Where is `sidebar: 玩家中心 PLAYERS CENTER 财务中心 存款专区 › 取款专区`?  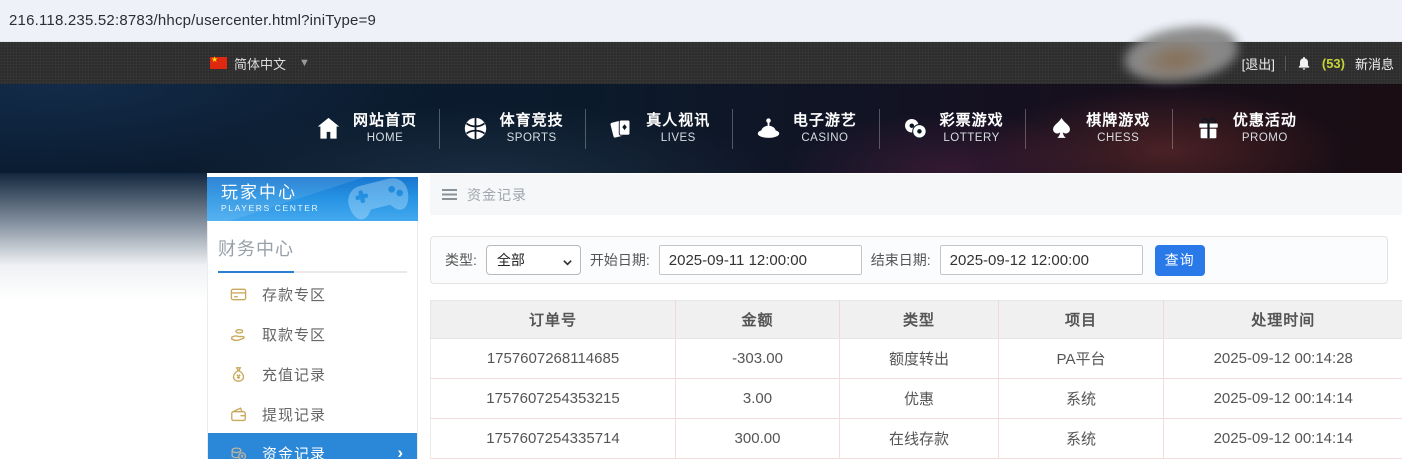
sidebar: 玩家中心 PLAYERS CENTER 财务中心 存款专区 › 取款专区 is located at coordinates (312, 318).